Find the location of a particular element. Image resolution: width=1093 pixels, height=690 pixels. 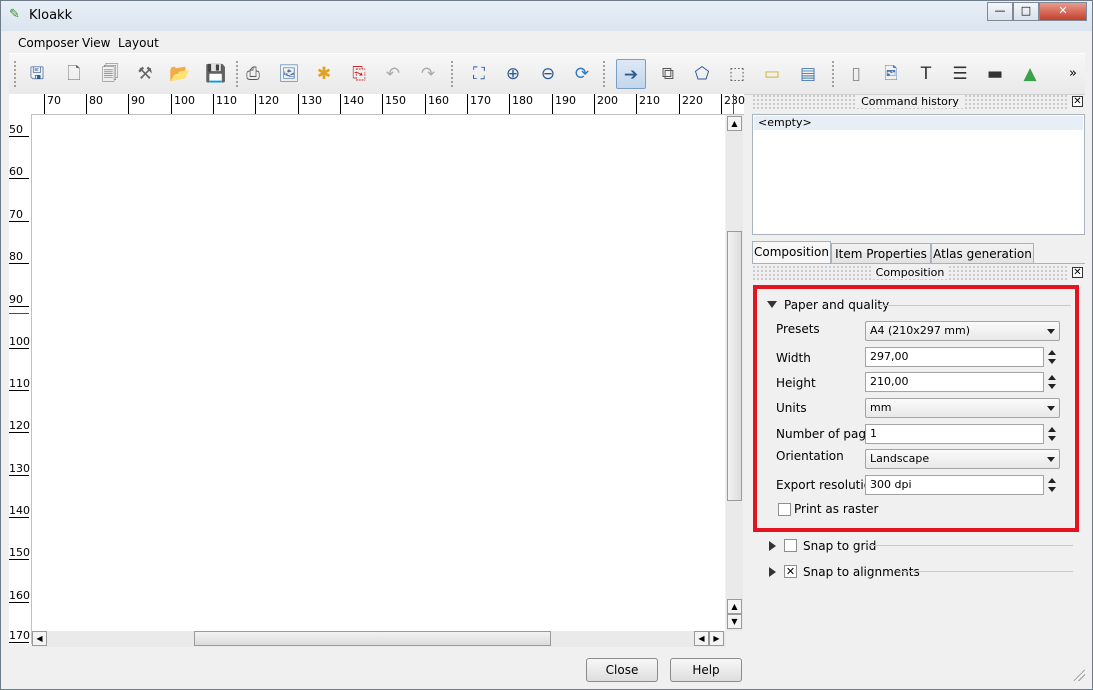

tab-composition: Composition is located at coordinates (791, 252).